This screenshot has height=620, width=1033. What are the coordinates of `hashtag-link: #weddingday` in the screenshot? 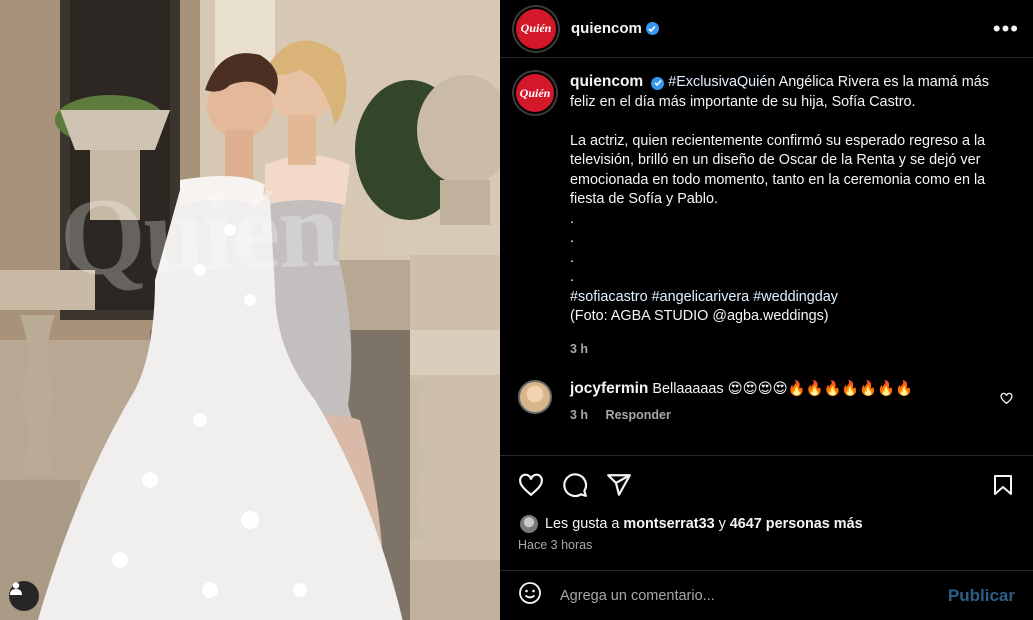 It's located at (795, 297).